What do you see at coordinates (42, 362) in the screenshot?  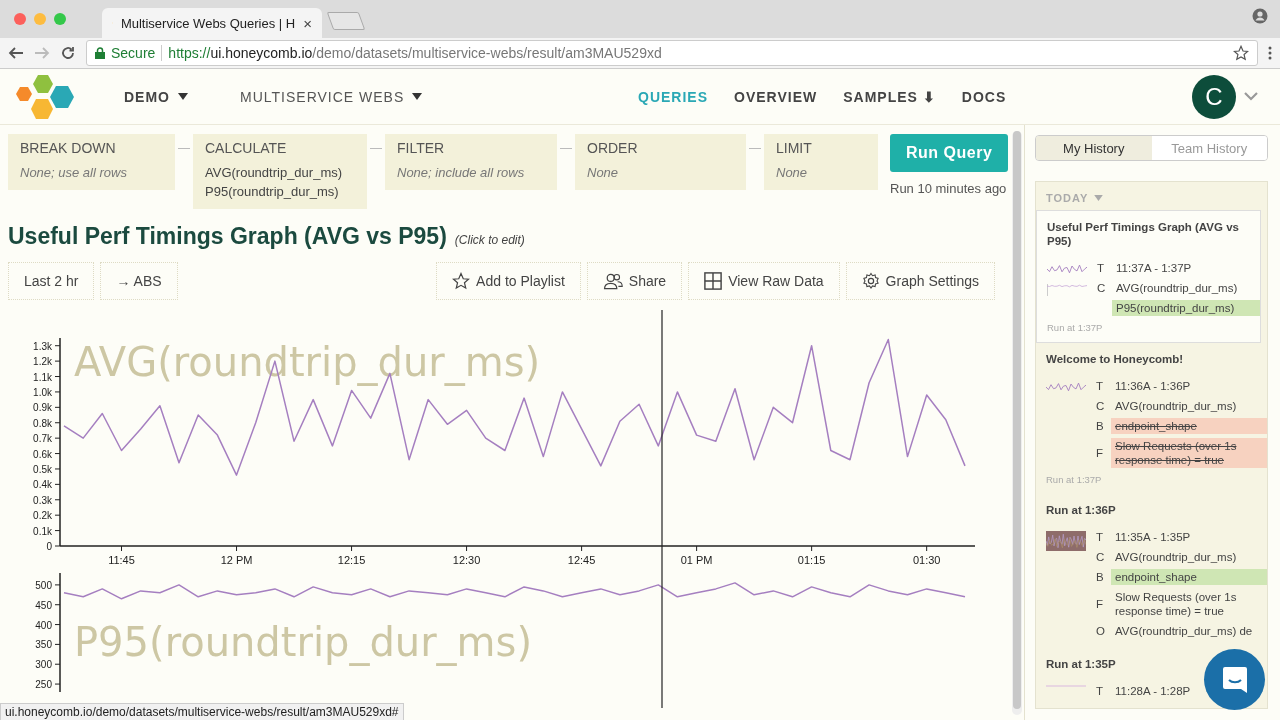 I see `tick-label: 1.2k` at bounding box center [42, 362].